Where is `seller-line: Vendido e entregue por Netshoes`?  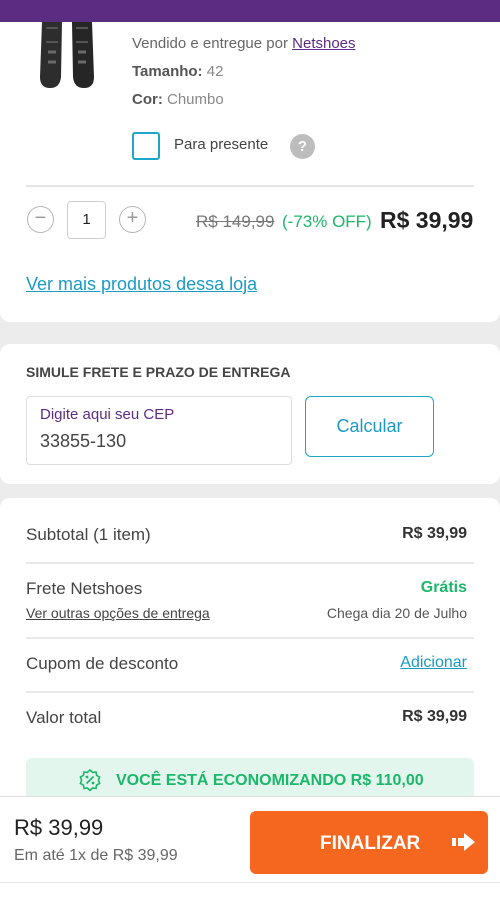 seller-line: Vendido e entregue por Netshoes is located at coordinates (244, 43).